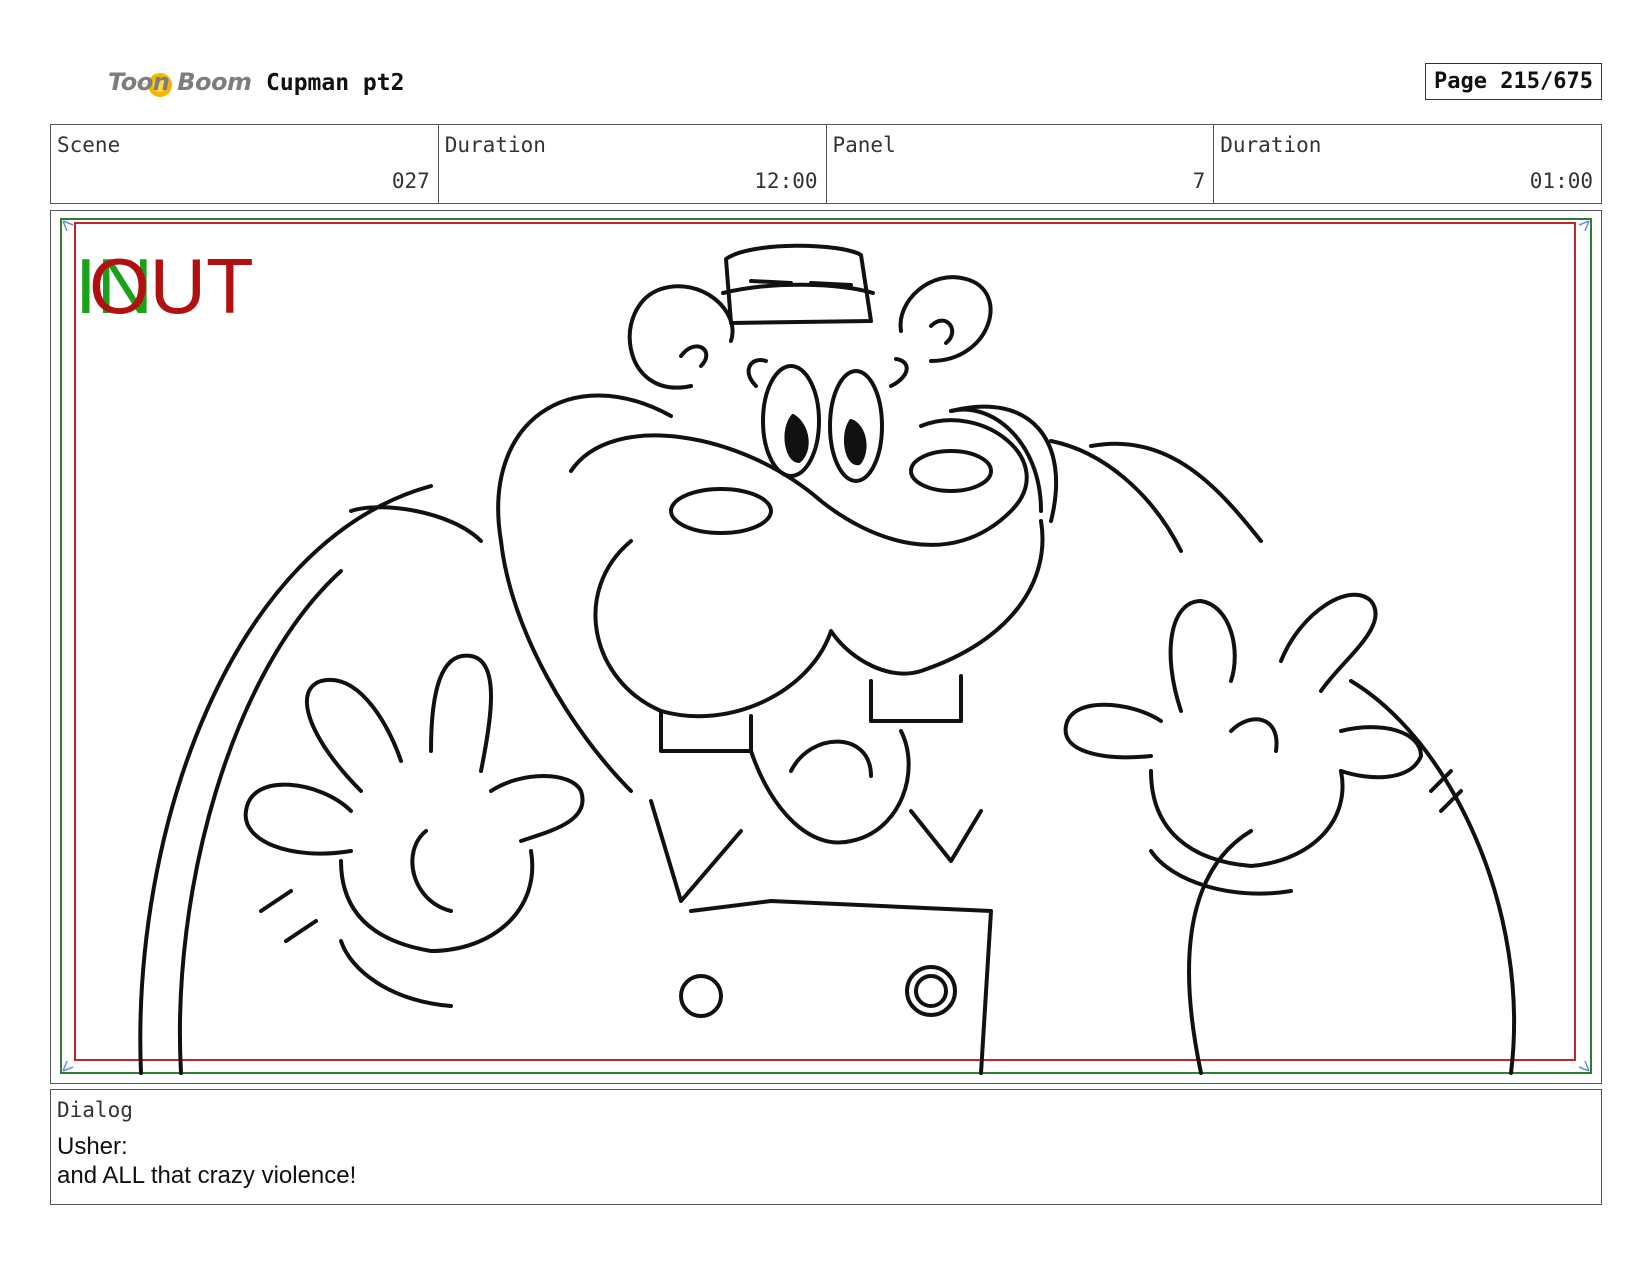  Describe the element at coordinates (1021, 164) in the screenshot. I see `panel-cell: Panel 7` at that location.